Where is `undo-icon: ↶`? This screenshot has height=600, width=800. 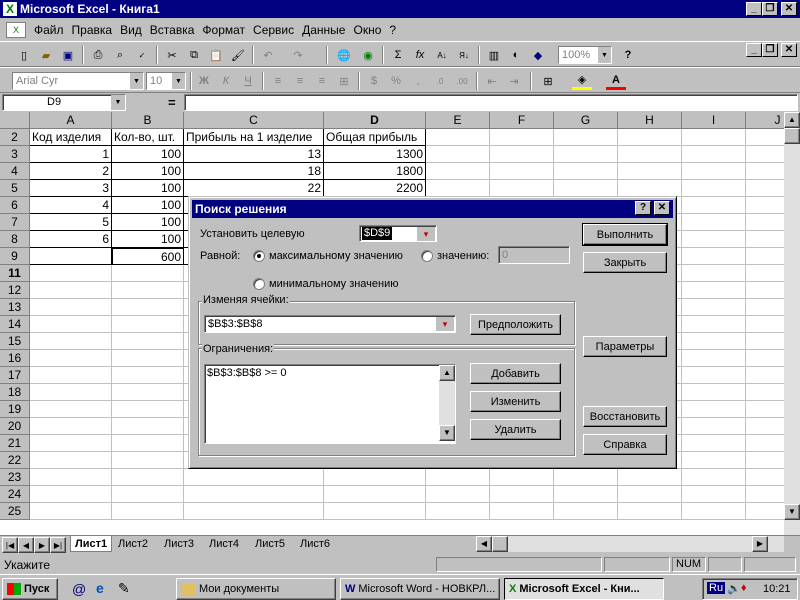
undo-icon: ↶ is located at coordinates (268, 55).